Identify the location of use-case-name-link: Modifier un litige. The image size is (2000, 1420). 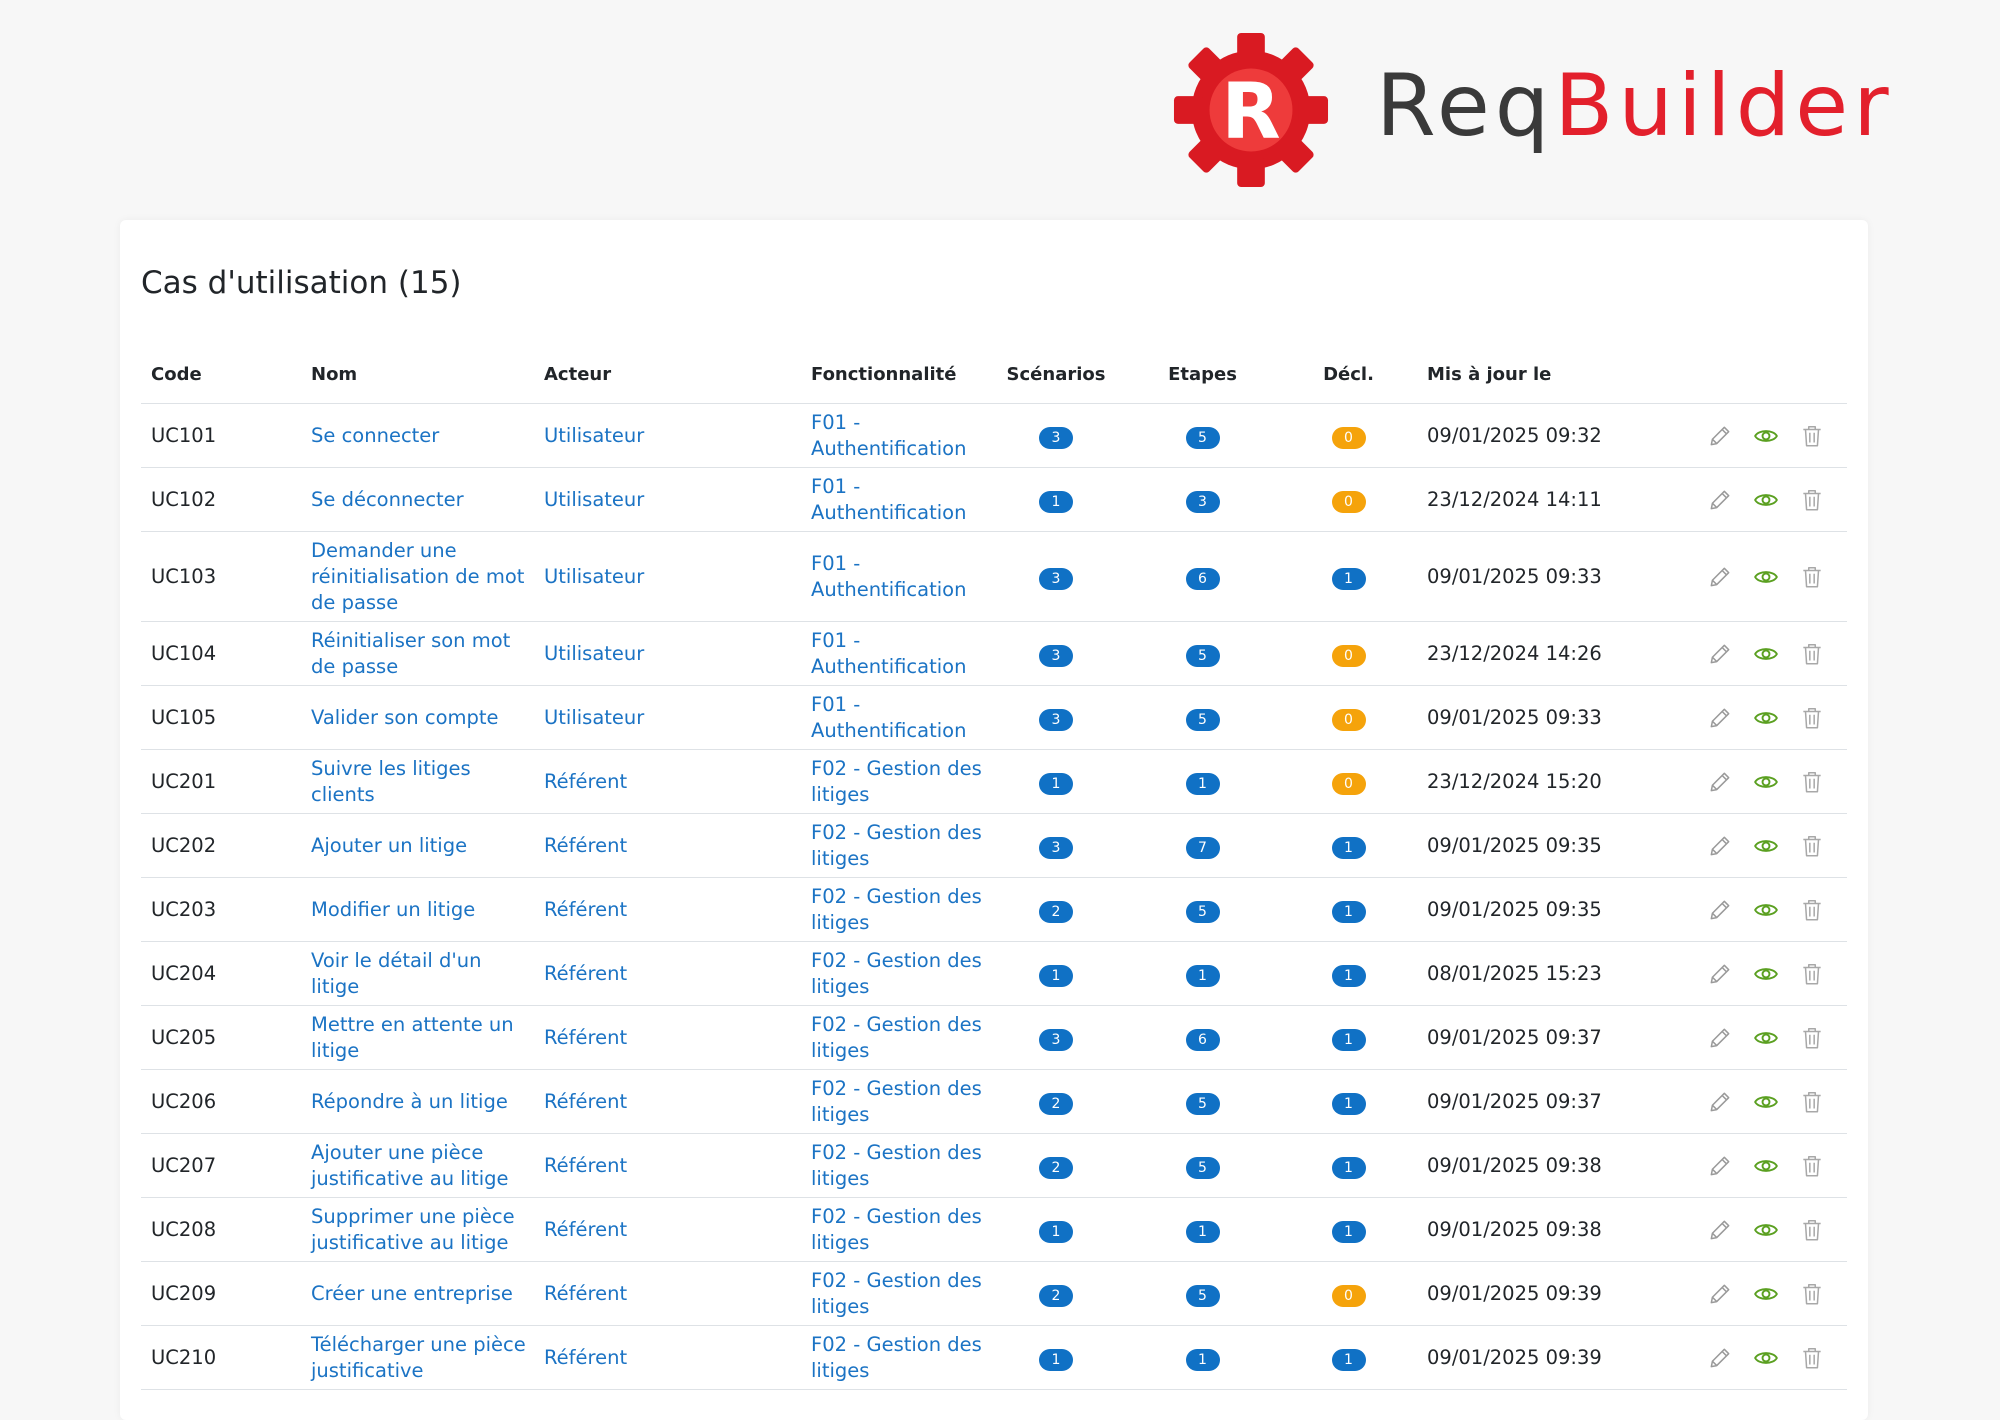
(393, 909).